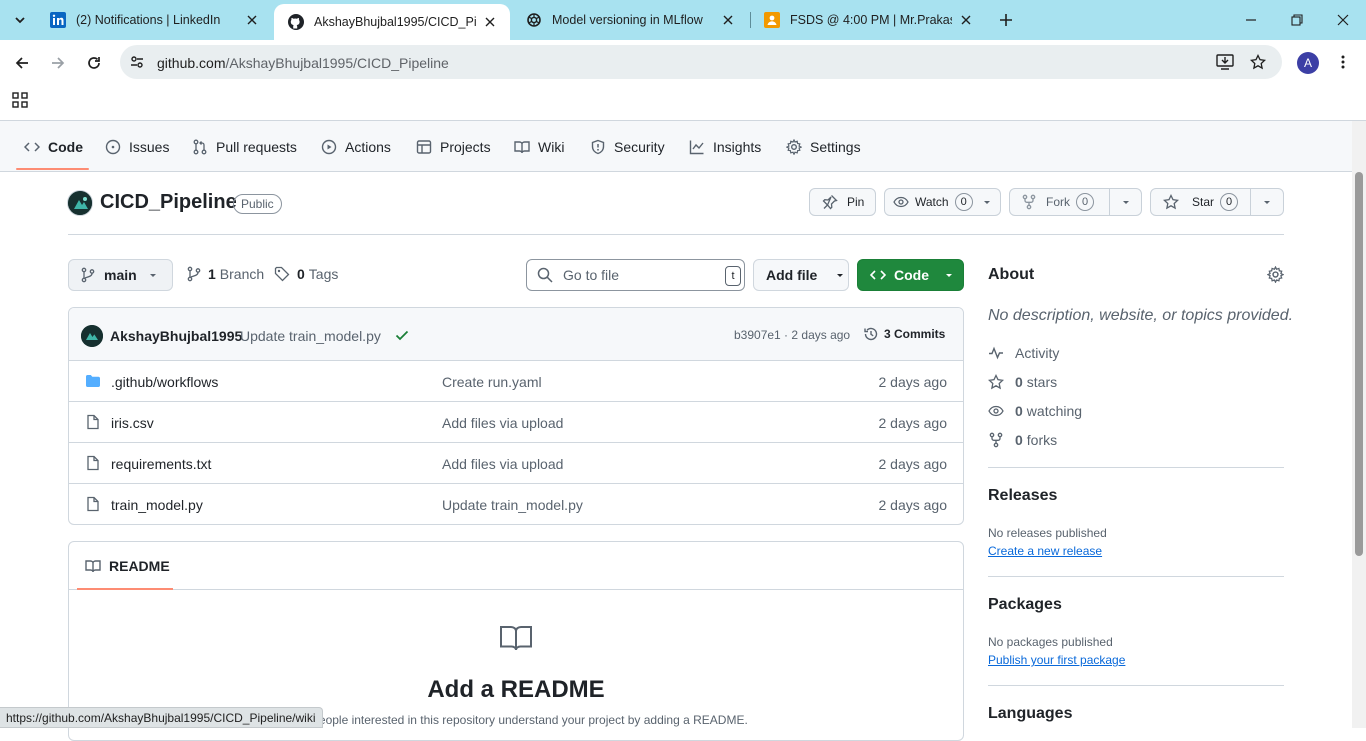 This screenshot has height=741, width=1366. What do you see at coordinates (1059, 202) in the screenshot?
I see `fork-button: Fork 0` at bounding box center [1059, 202].